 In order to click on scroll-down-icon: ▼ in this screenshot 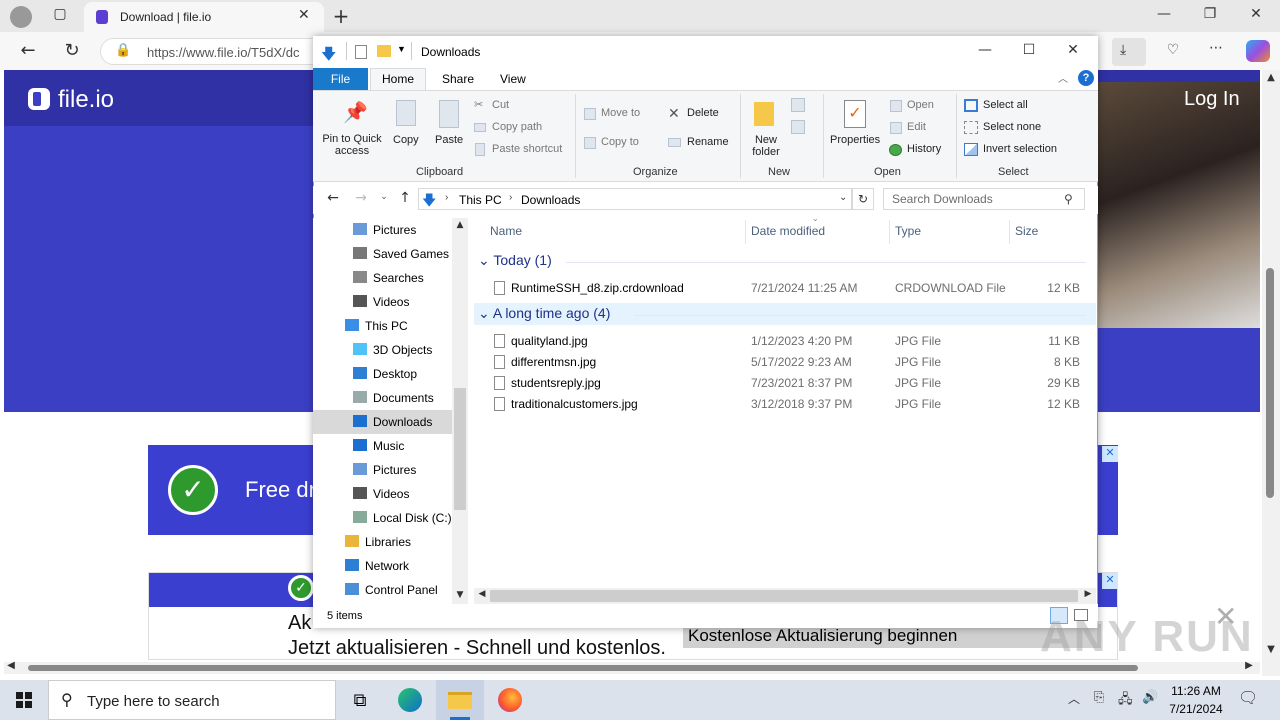, I will do `click(1271, 649)`.